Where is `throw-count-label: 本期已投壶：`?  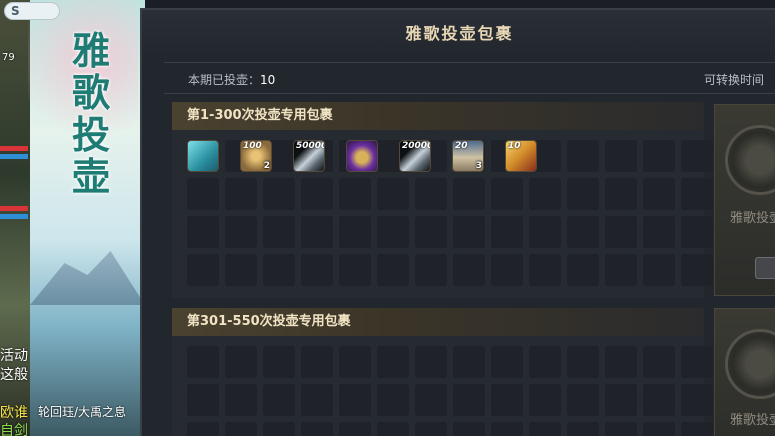 throw-count-label: 本期已投壶： is located at coordinates (224, 80).